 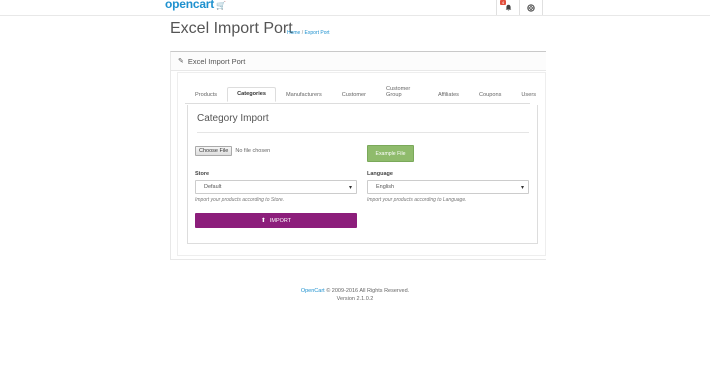 I want to click on logo-text: opencart, so click(x=190, y=5).